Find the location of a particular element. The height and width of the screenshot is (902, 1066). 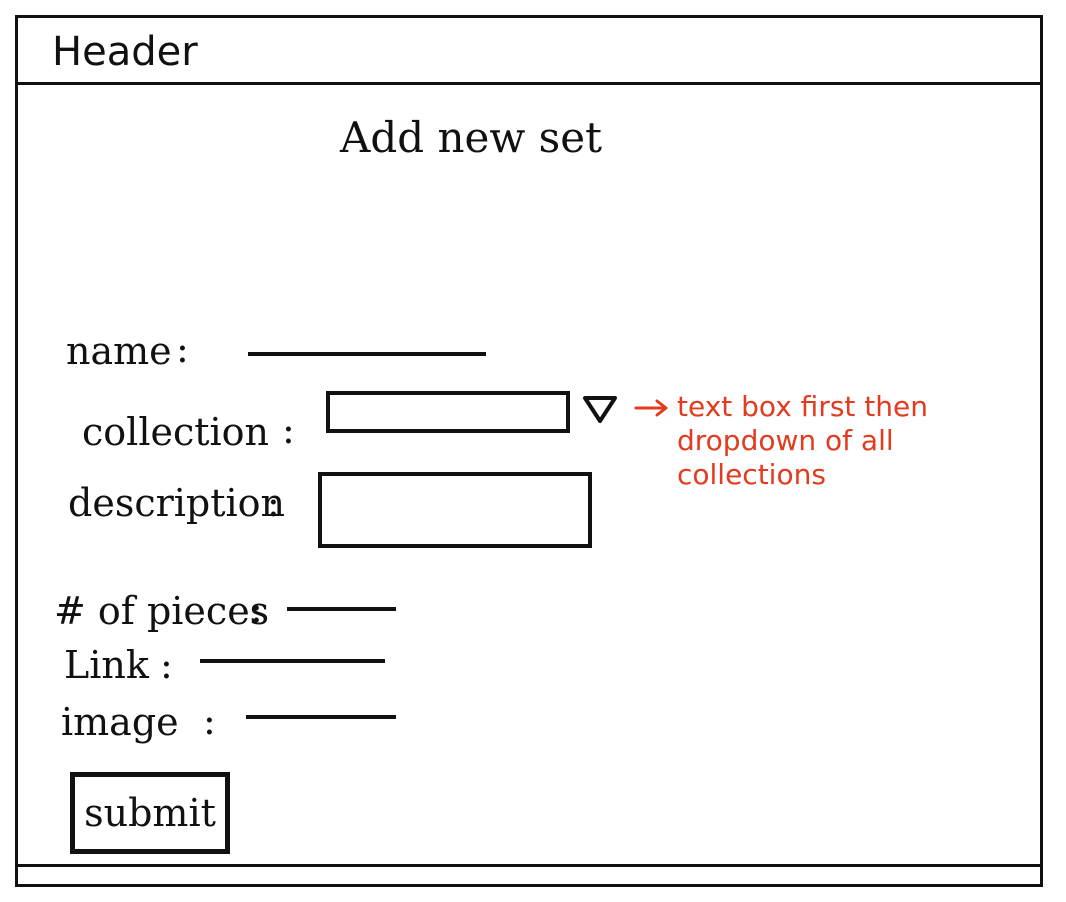

footer-divider is located at coordinates (529, 865).